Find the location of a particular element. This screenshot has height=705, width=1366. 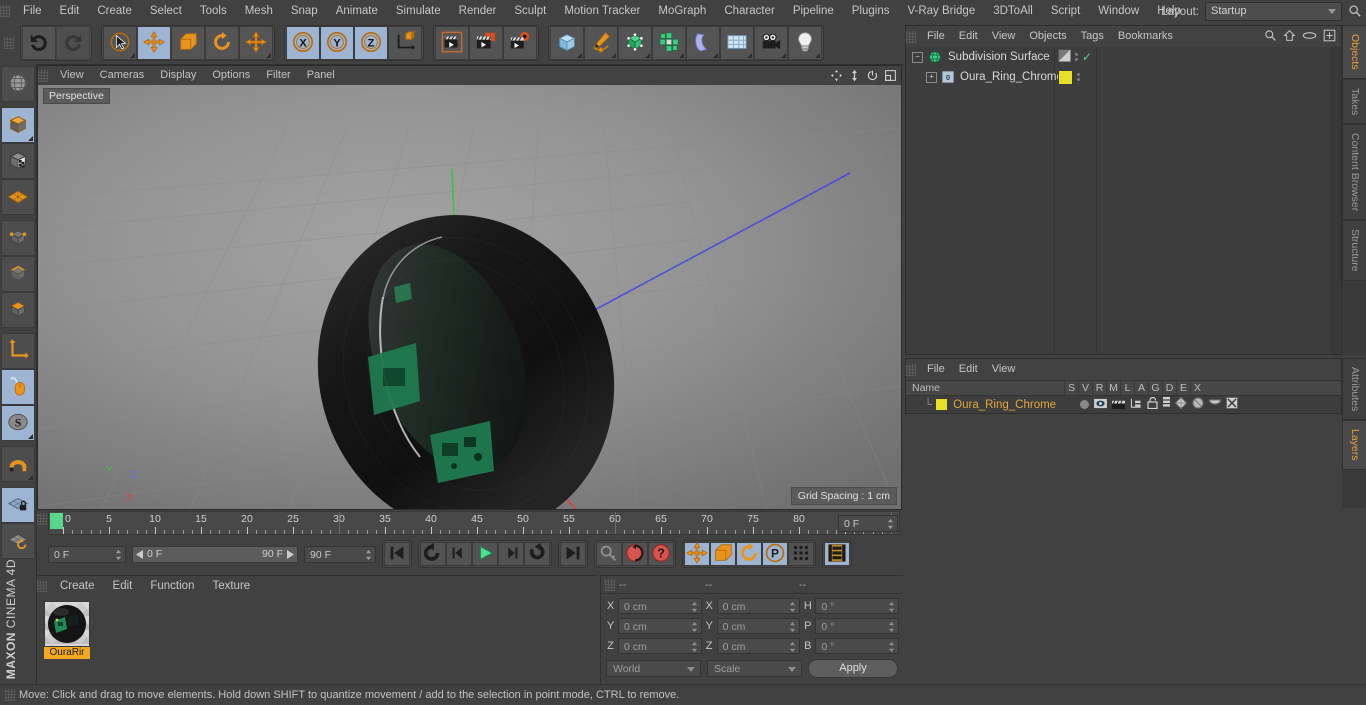

object-menu-tags: Tags is located at coordinates (1092, 36).